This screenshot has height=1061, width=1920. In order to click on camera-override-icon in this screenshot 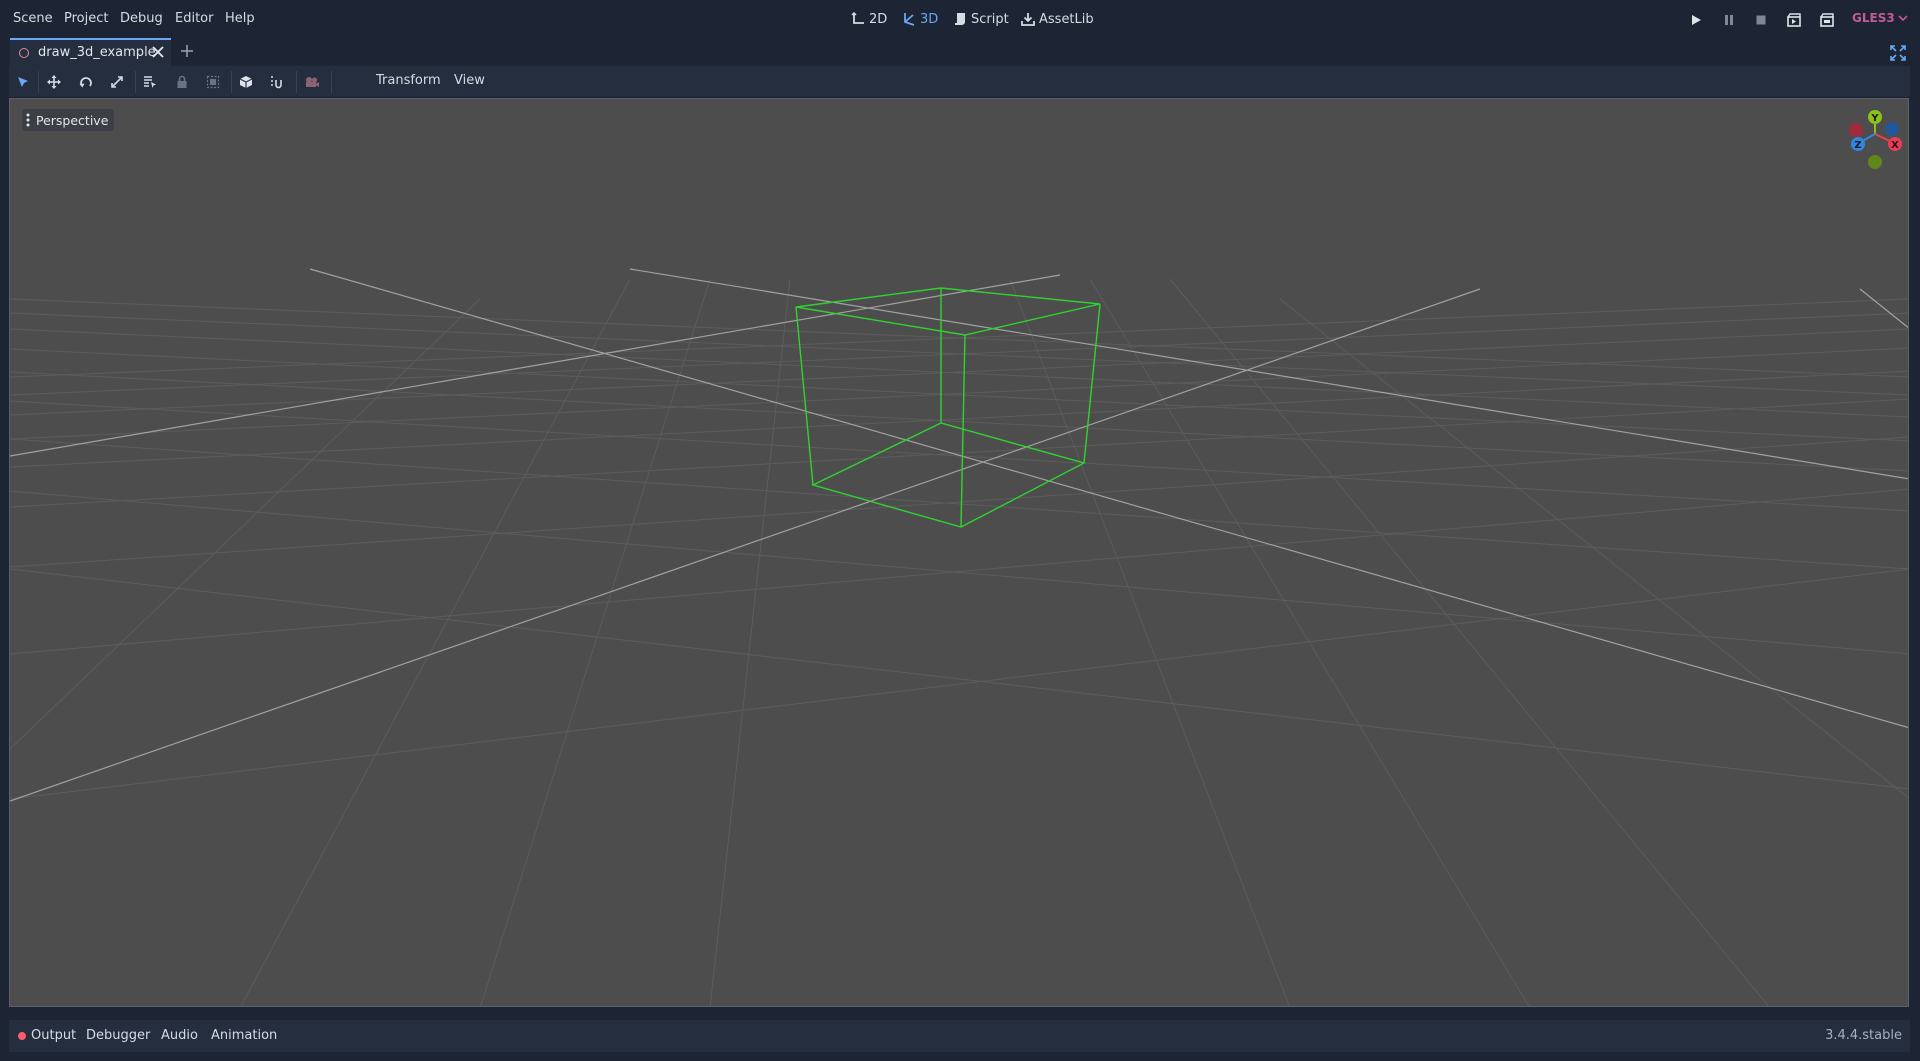, I will do `click(312, 82)`.